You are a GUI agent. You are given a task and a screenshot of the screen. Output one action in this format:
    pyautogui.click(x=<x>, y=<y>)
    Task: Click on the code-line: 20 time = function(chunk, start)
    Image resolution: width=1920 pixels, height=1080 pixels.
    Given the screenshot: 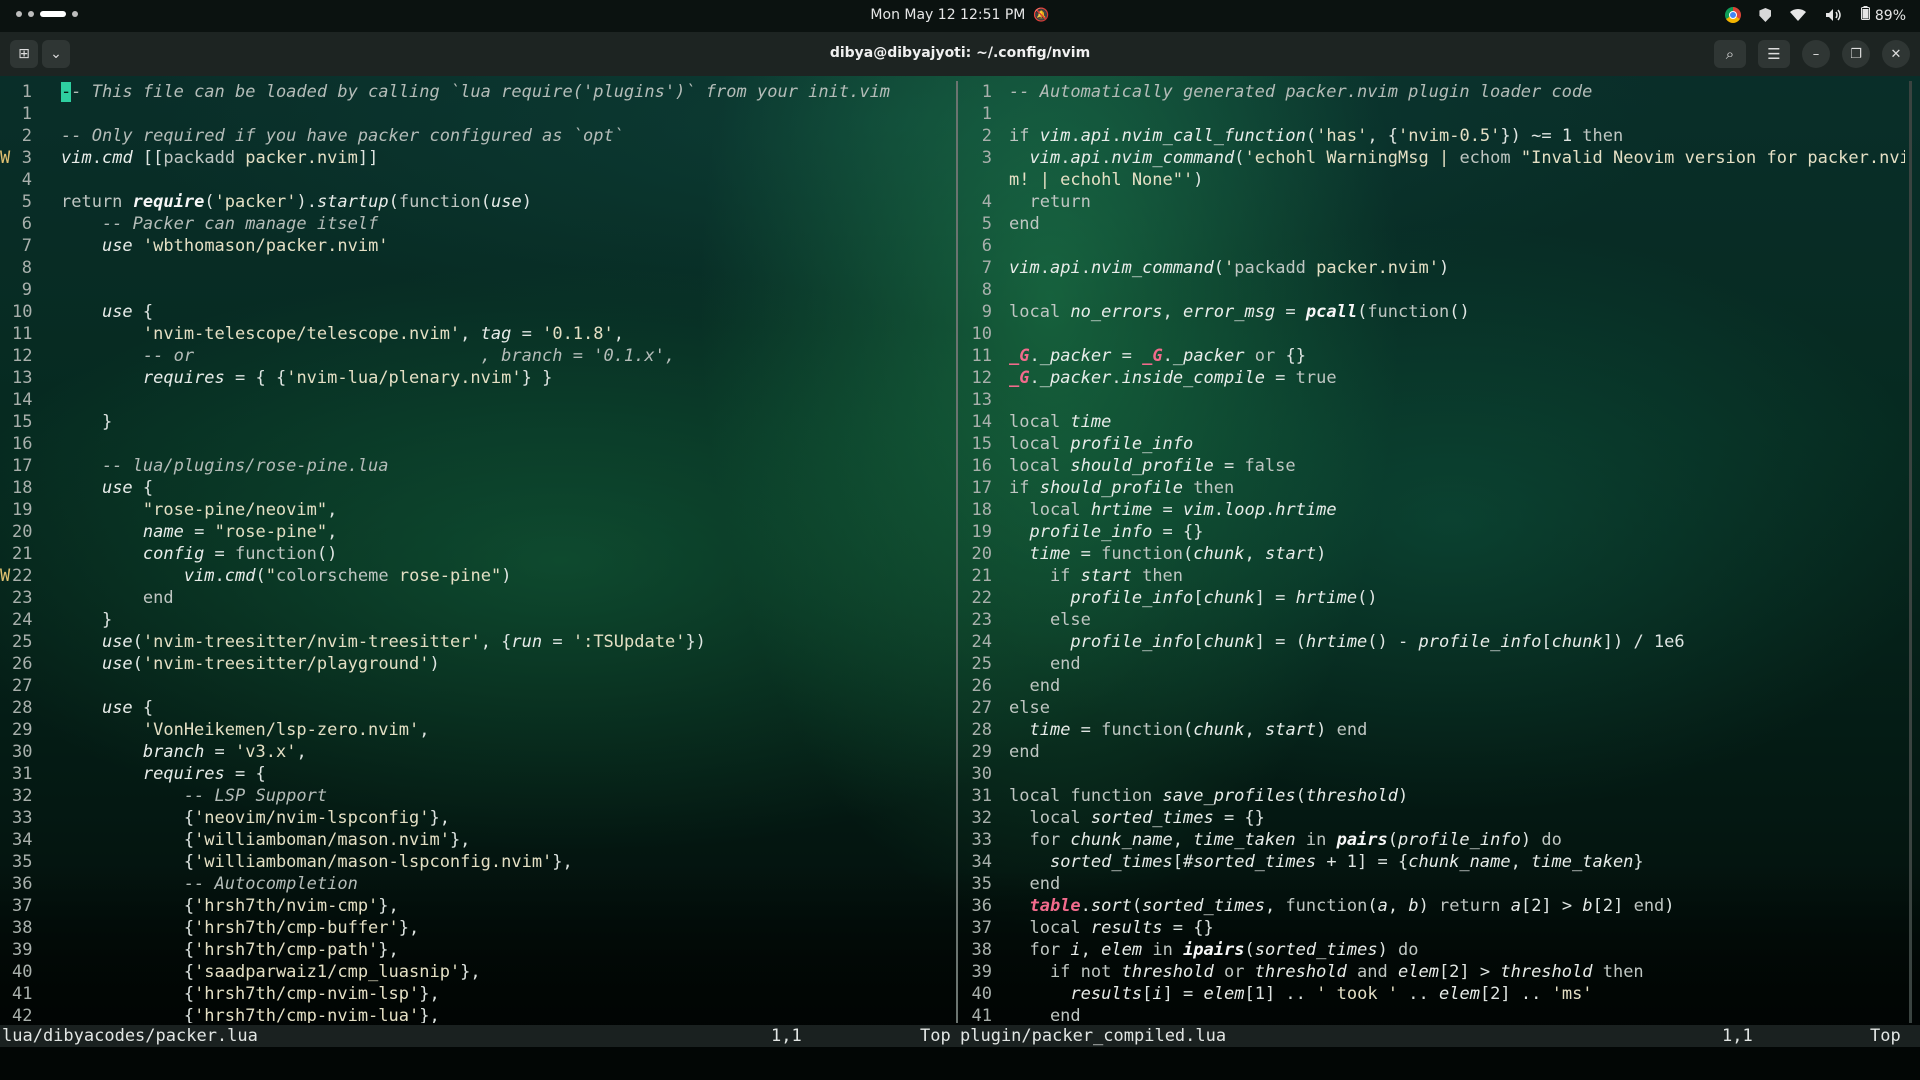 What is the action you would take?
    pyautogui.click(x=1432, y=554)
    